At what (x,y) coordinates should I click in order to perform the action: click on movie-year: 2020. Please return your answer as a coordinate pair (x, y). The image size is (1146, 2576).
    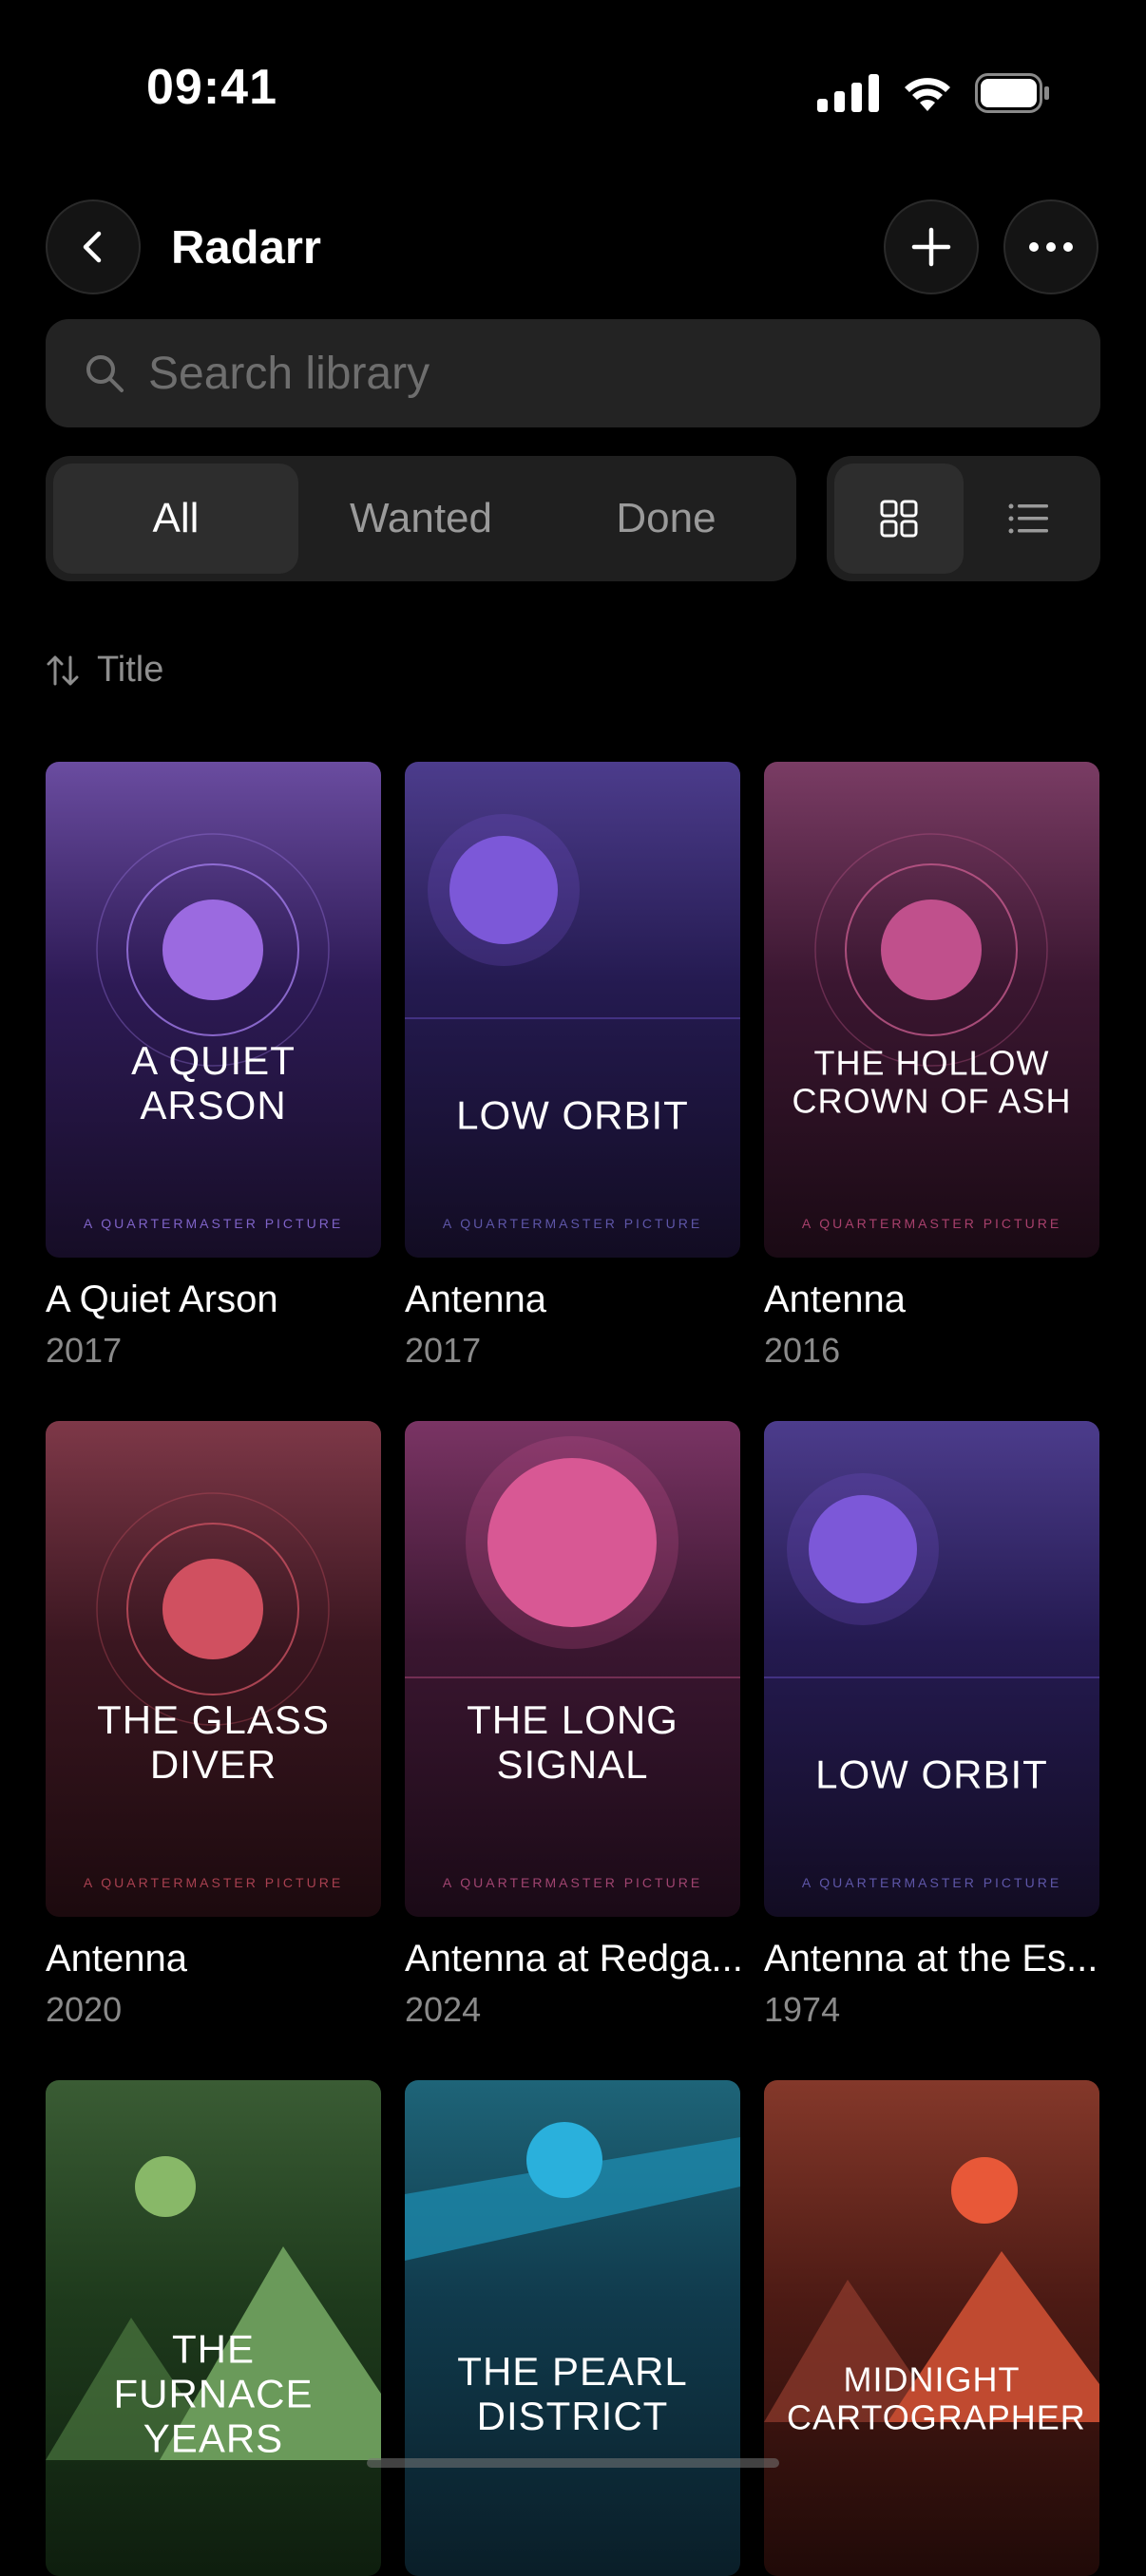
    Looking at the image, I should click on (84, 2010).